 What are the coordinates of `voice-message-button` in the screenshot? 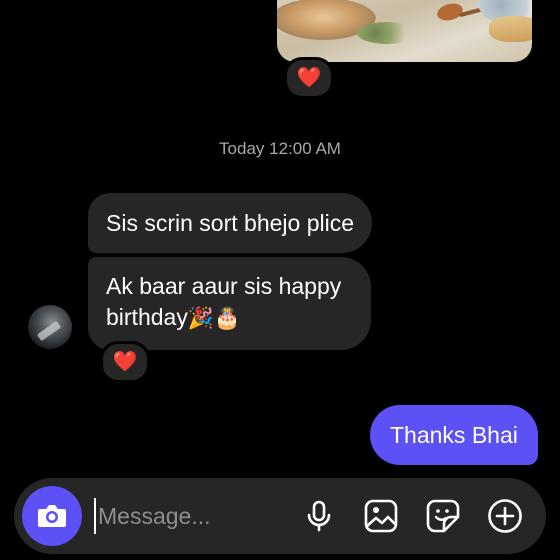 It's located at (319, 516).